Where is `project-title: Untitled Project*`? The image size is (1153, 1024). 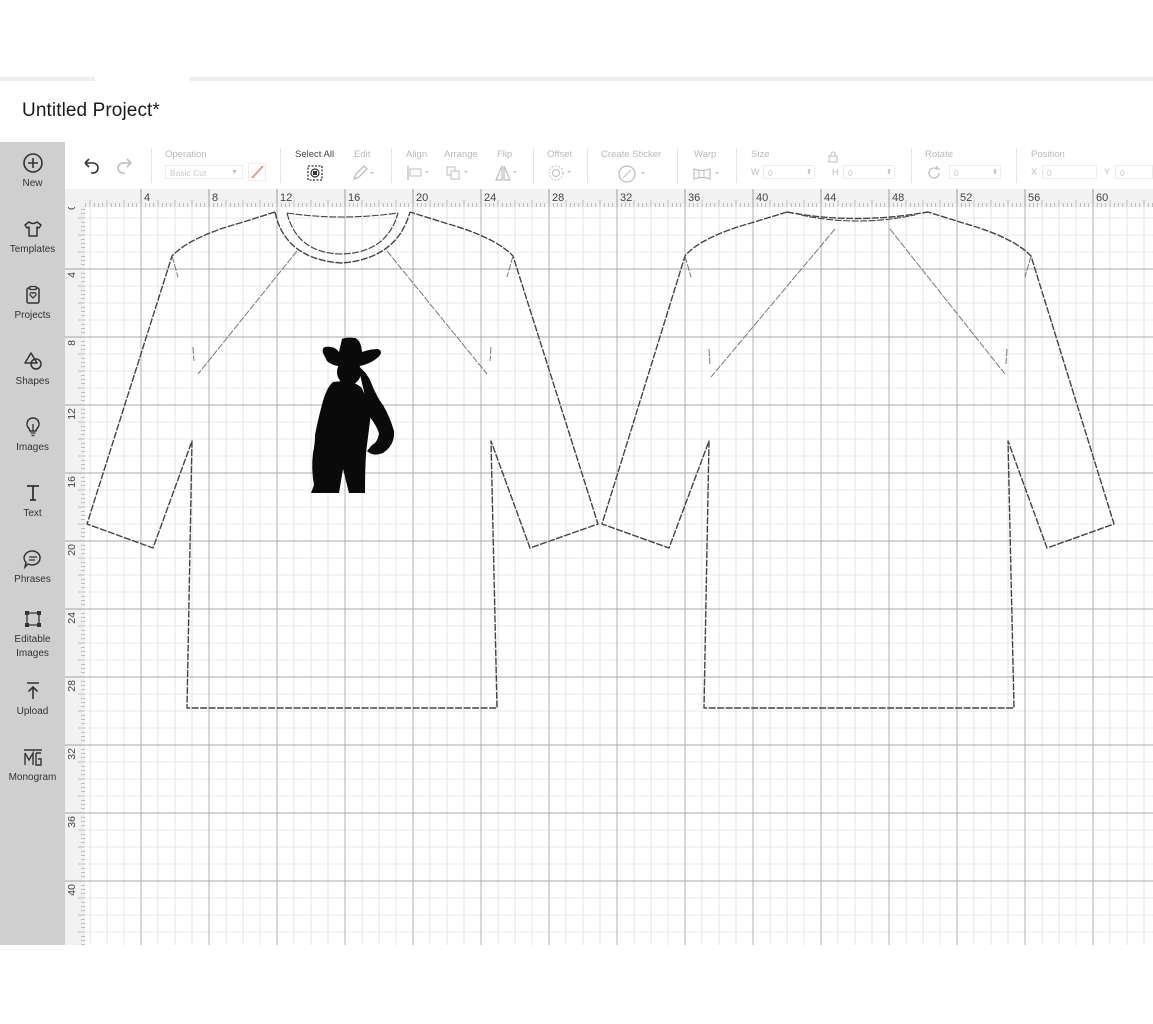 project-title: Untitled Project* is located at coordinates (91, 111).